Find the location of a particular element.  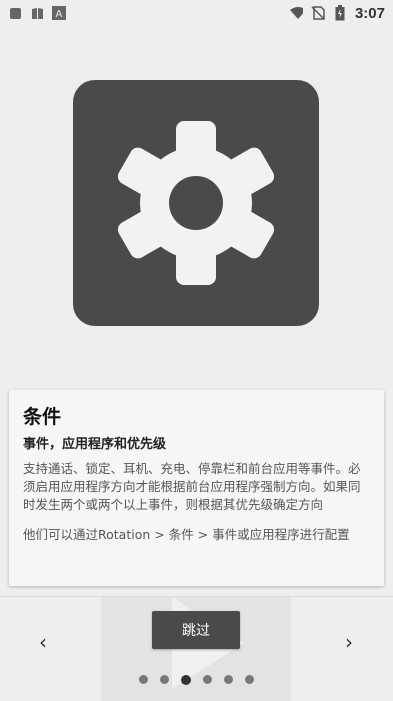

clock: 3:07 is located at coordinates (369, 13).